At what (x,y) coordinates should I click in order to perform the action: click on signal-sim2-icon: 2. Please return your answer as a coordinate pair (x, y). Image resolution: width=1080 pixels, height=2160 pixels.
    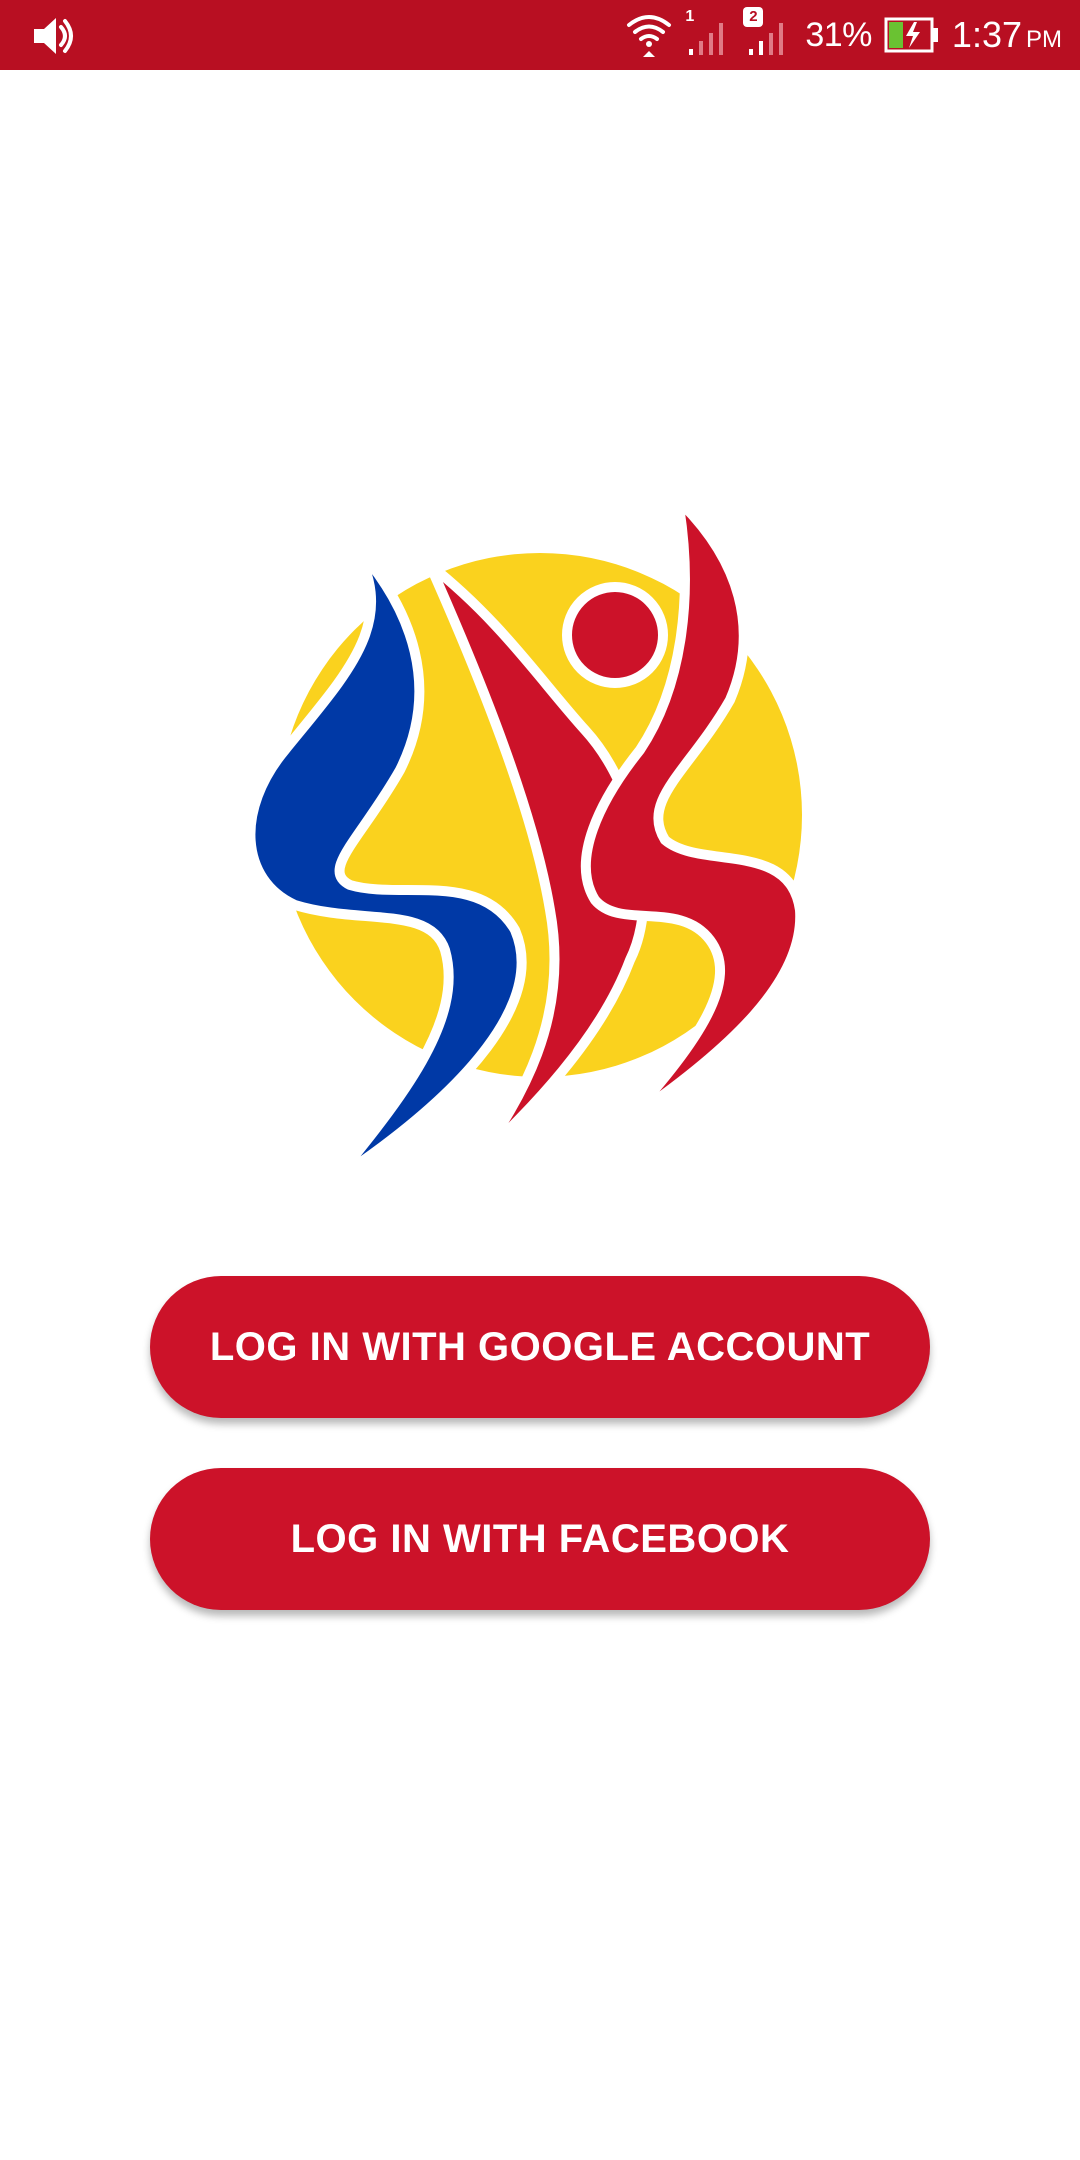
    Looking at the image, I should click on (768, 33).